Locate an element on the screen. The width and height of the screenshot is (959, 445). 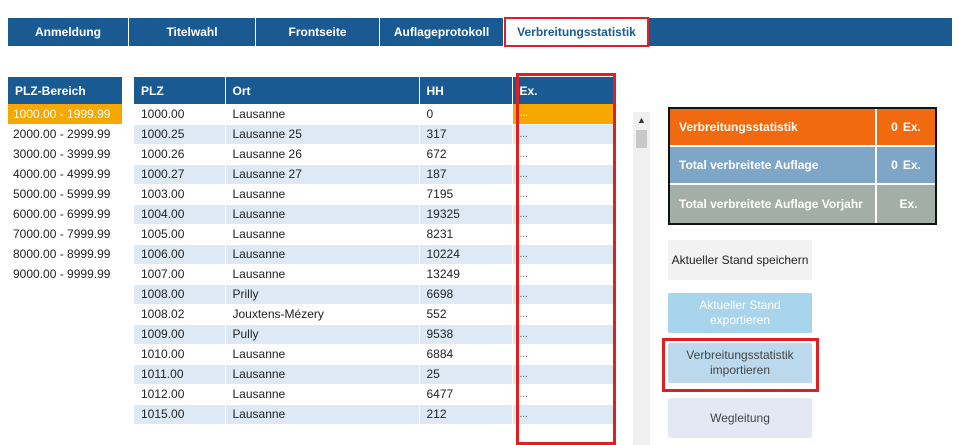
scroll-thumb is located at coordinates (641, 139).